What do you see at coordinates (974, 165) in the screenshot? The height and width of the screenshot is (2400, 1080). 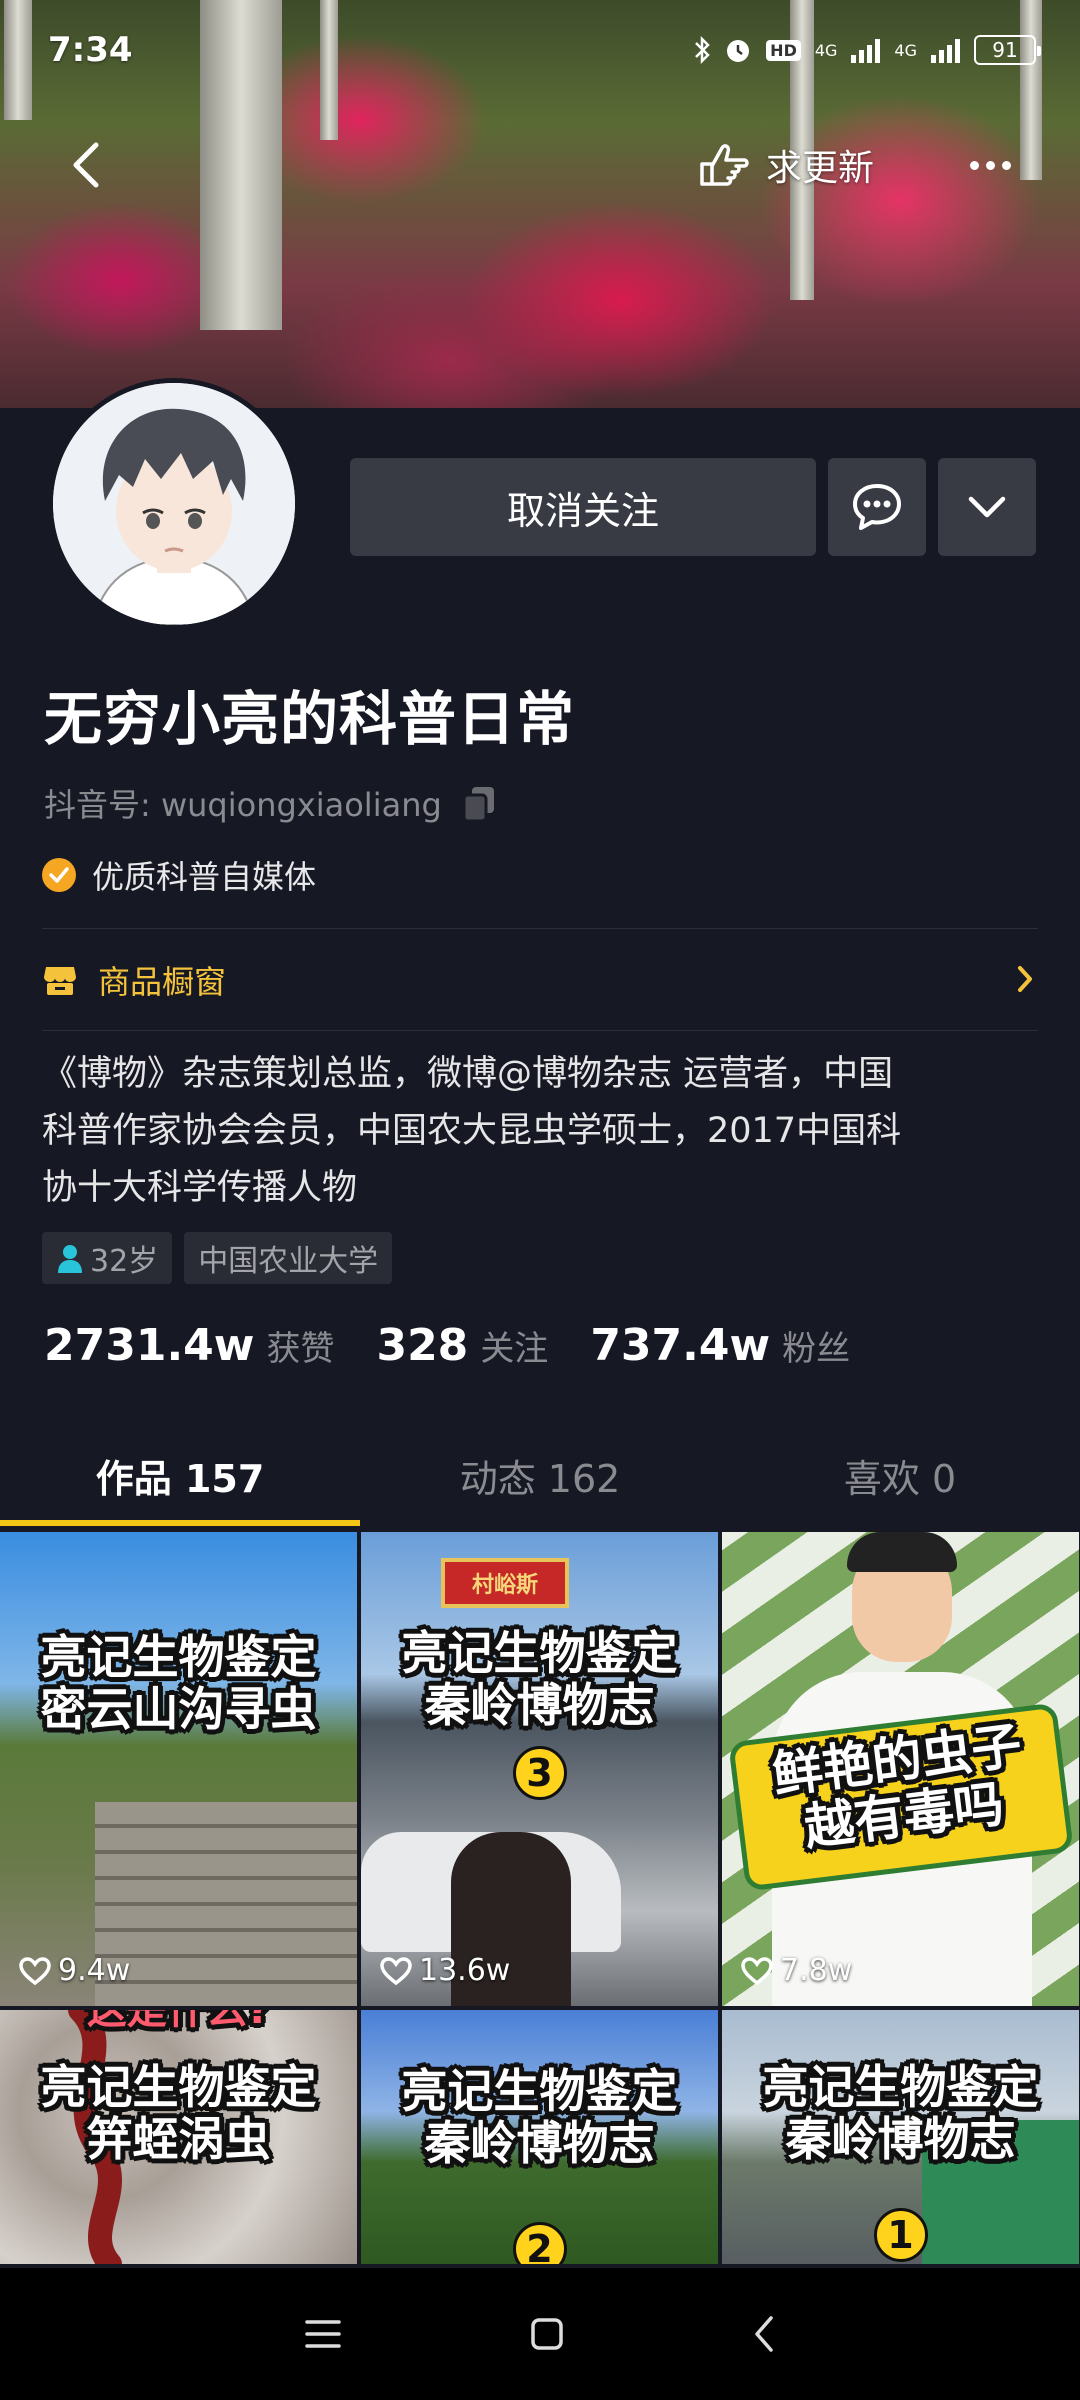 I see `more-icon` at bounding box center [974, 165].